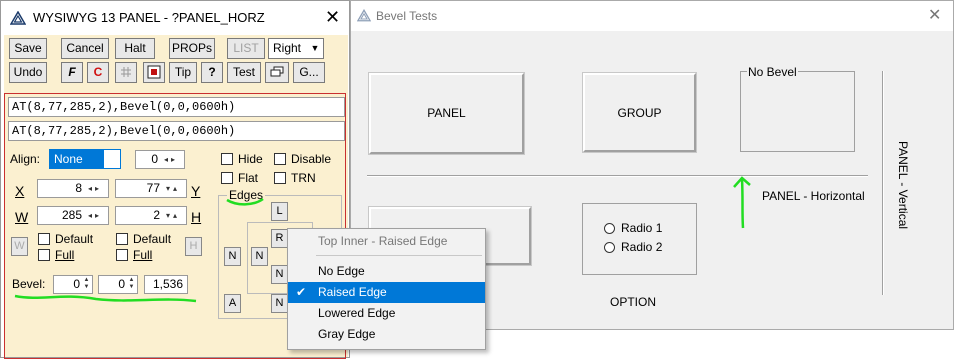 The width and height of the screenshot is (954, 359). I want to click on radio-2-label: Radio 2, so click(642, 247).